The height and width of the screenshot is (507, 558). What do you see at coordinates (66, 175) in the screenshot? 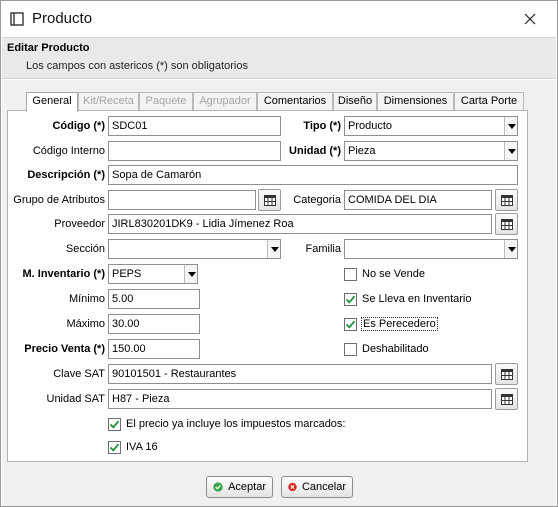
I see `descripcion-label: Descripción (*)` at bounding box center [66, 175].